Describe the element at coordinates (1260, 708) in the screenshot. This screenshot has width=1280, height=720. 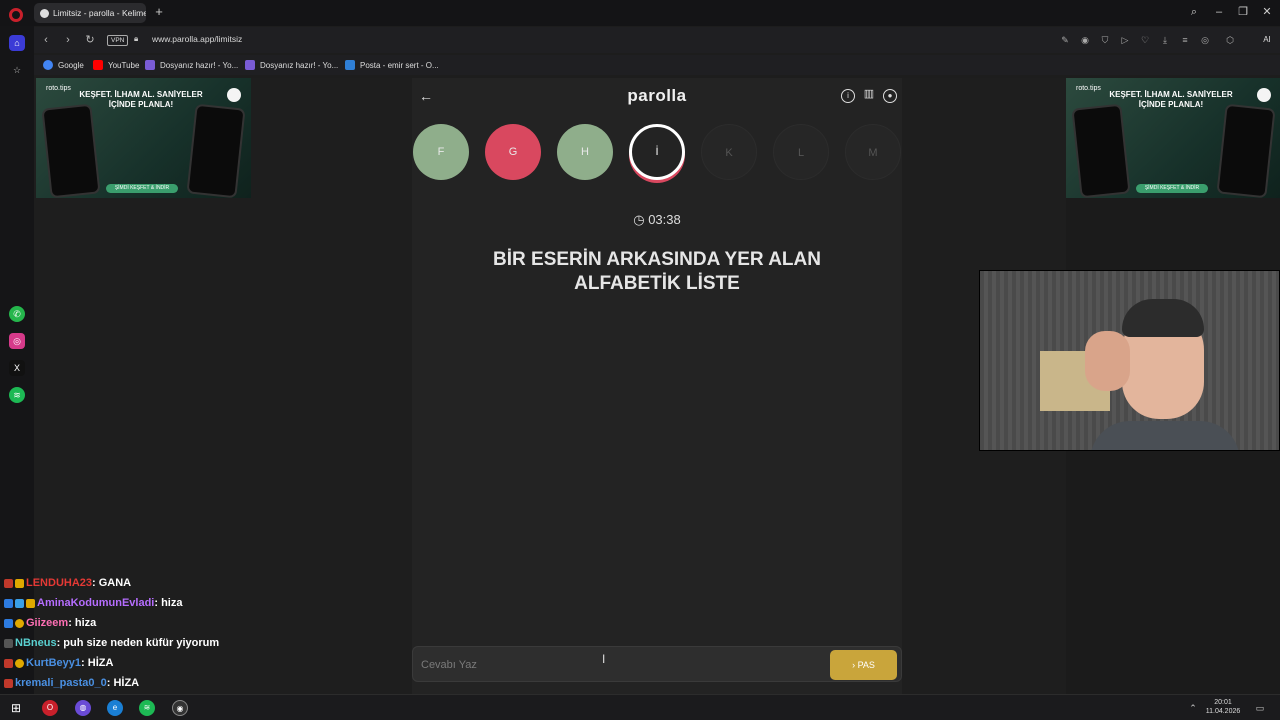
I see `notification-icon: ▭` at that location.